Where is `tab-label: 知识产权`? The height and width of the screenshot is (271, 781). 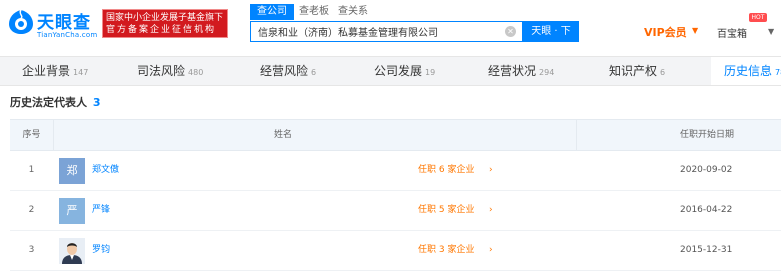 tab-label: 知识产权 is located at coordinates (633, 71).